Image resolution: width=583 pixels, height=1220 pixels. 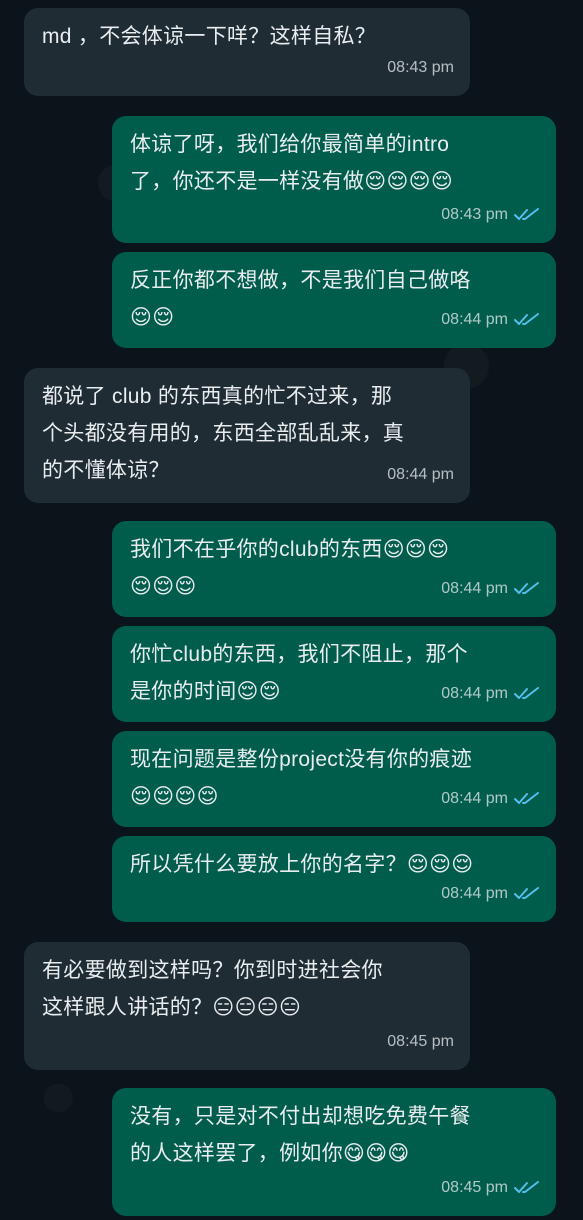 What do you see at coordinates (334, 300) in the screenshot?
I see `message-bubble-outgoing: 反正你都不想做，不是我们自己做咯 😌😌 08:44 pm` at bounding box center [334, 300].